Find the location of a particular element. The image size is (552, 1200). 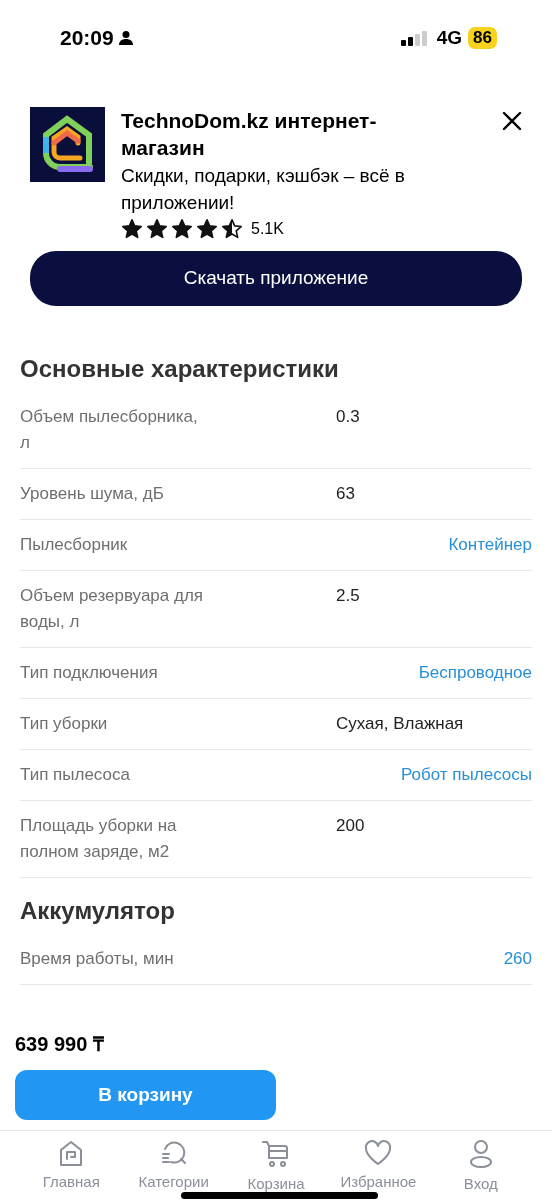

spec-label: Площадь уборки на полном заряде, м2 is located at coordinates (99, 839).